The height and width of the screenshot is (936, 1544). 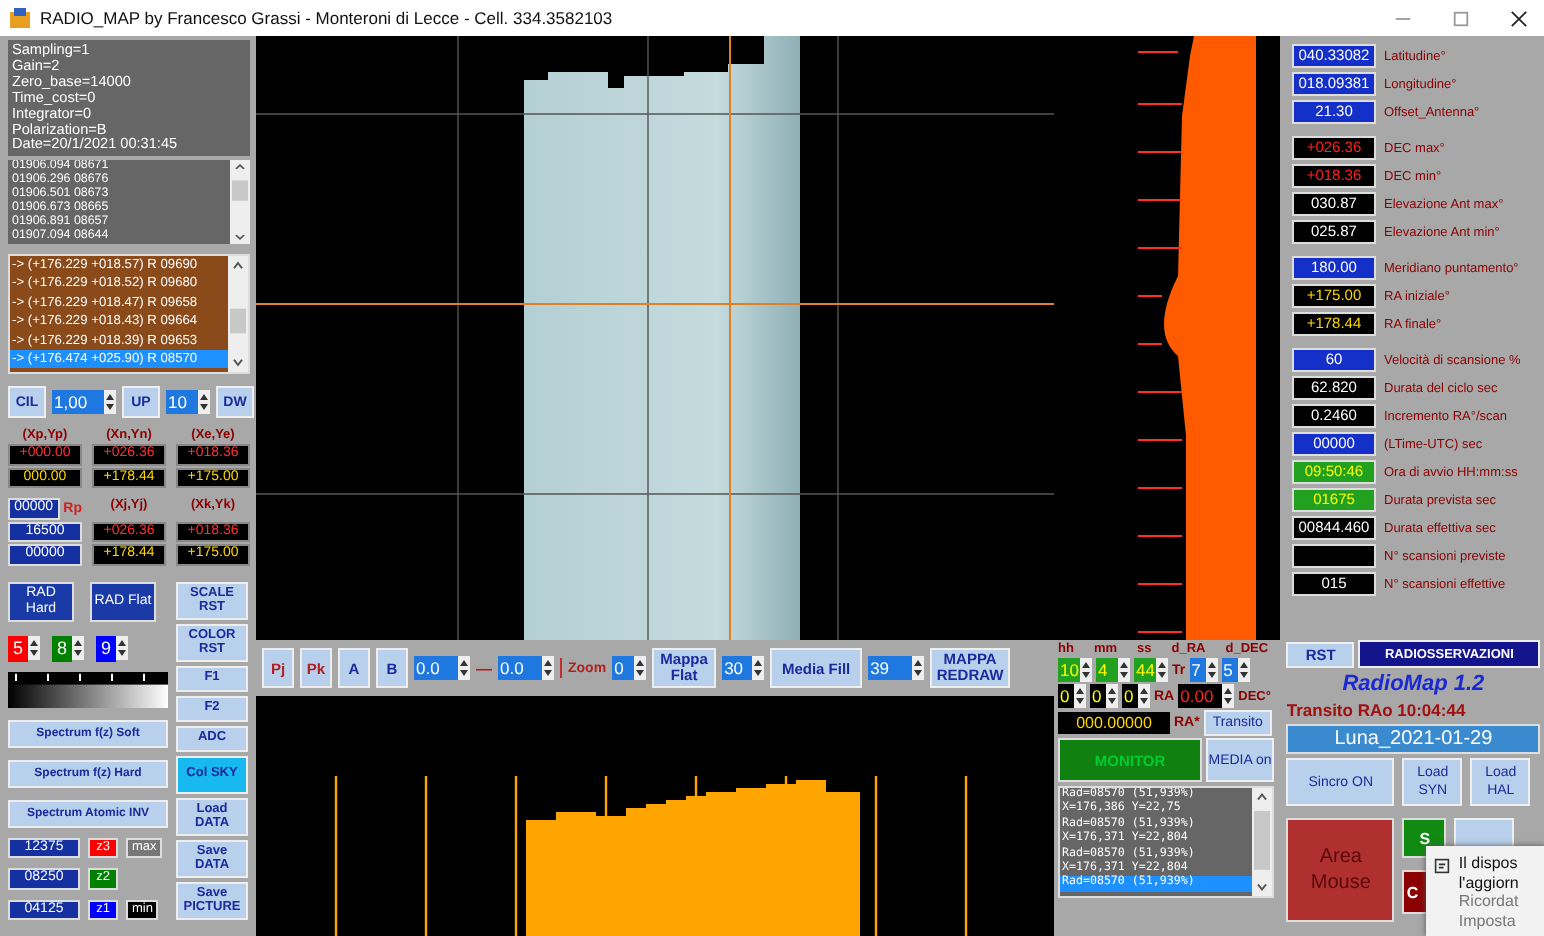 I want to click on notification-text: l'aggiorn, so click(x=1488, y=882).